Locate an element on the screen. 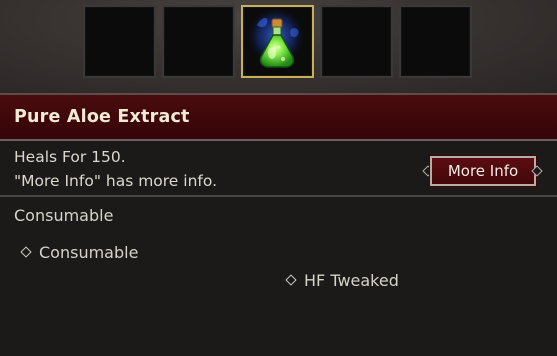 The height and width of the screenshot is (356, 557). item-title-bar: Pure Aloe Extract is located at coordinates (278, 117).